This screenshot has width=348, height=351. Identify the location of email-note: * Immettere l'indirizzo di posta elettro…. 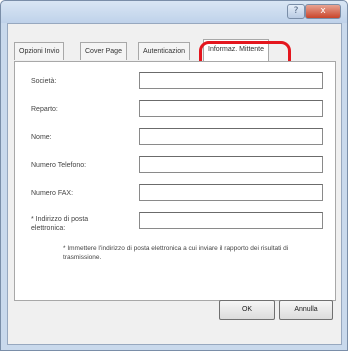
(176, 253).